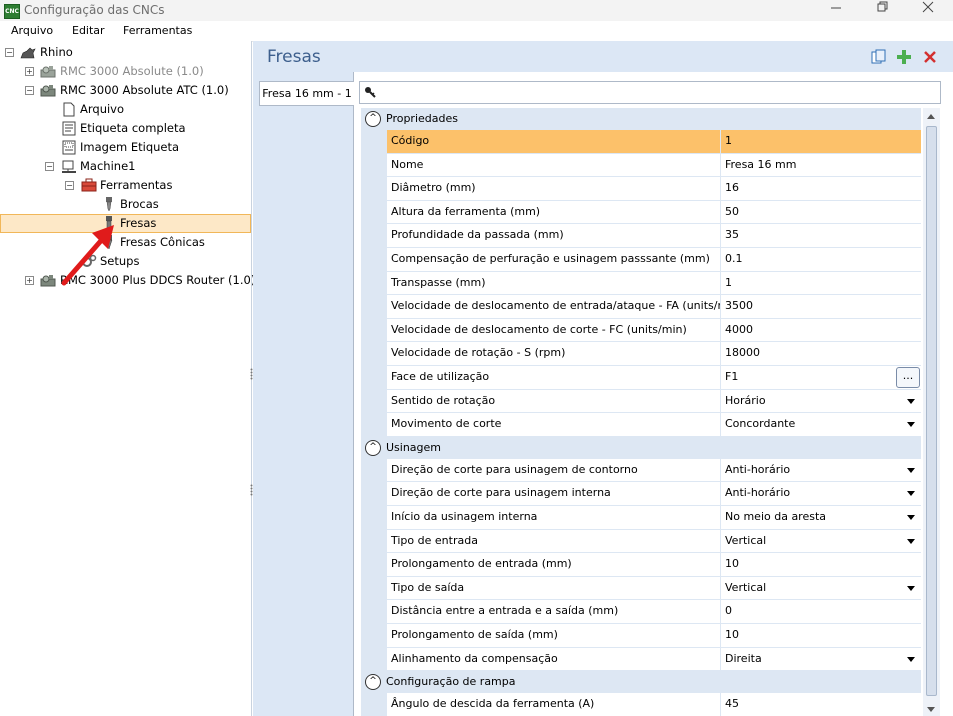 This screenshot has width=953, height=716. I want to click on delete-icon, so click(930, 57).